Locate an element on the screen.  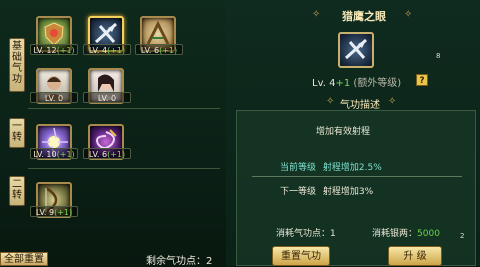
category-char: 二 is located at coordinates (17, 184).